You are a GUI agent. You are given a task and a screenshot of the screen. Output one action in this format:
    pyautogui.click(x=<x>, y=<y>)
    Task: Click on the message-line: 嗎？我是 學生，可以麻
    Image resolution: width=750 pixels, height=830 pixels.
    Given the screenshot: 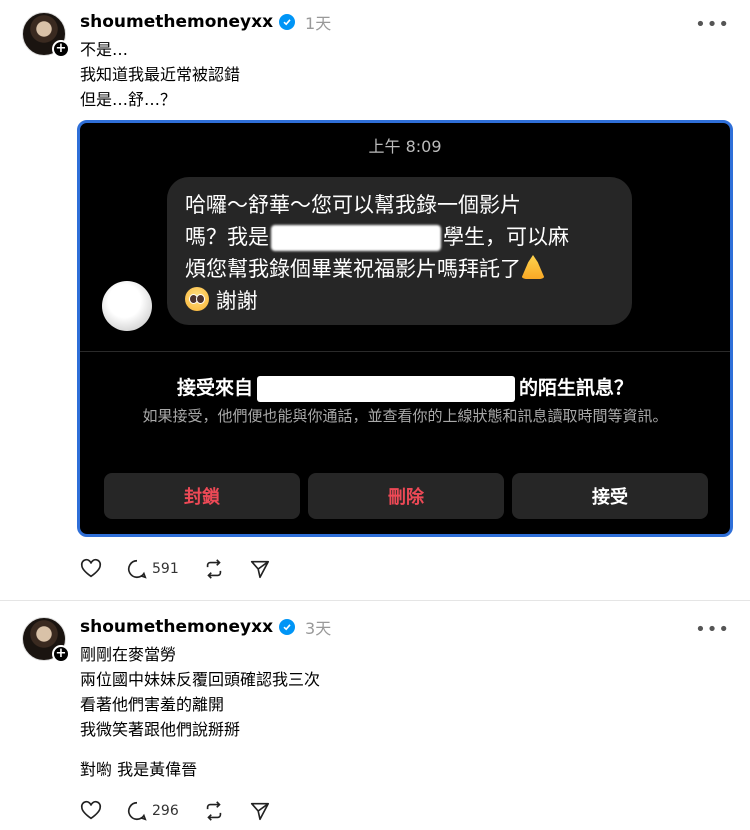 What is the action you would take?
    pyautogui.click(x=377, y=238)
    